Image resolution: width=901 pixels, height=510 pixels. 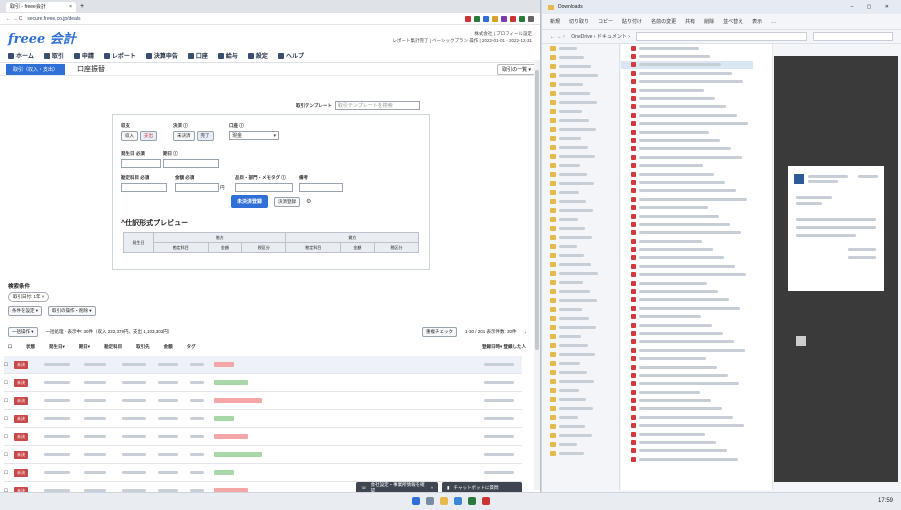 What do you see at coordinates (84, 347) in the screenshot?
I see `column-header: 期日▾` at bounding box center [84, 347].